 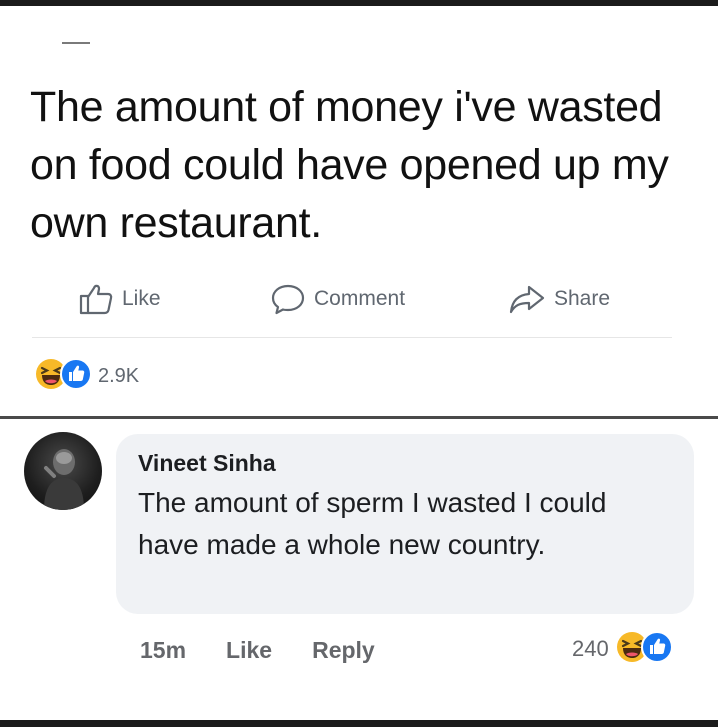 What do you see at coordinates (277, 650) in the screenshot?
I see `comment-meta: 15m Like Reply` at bounding box center [277, 650].